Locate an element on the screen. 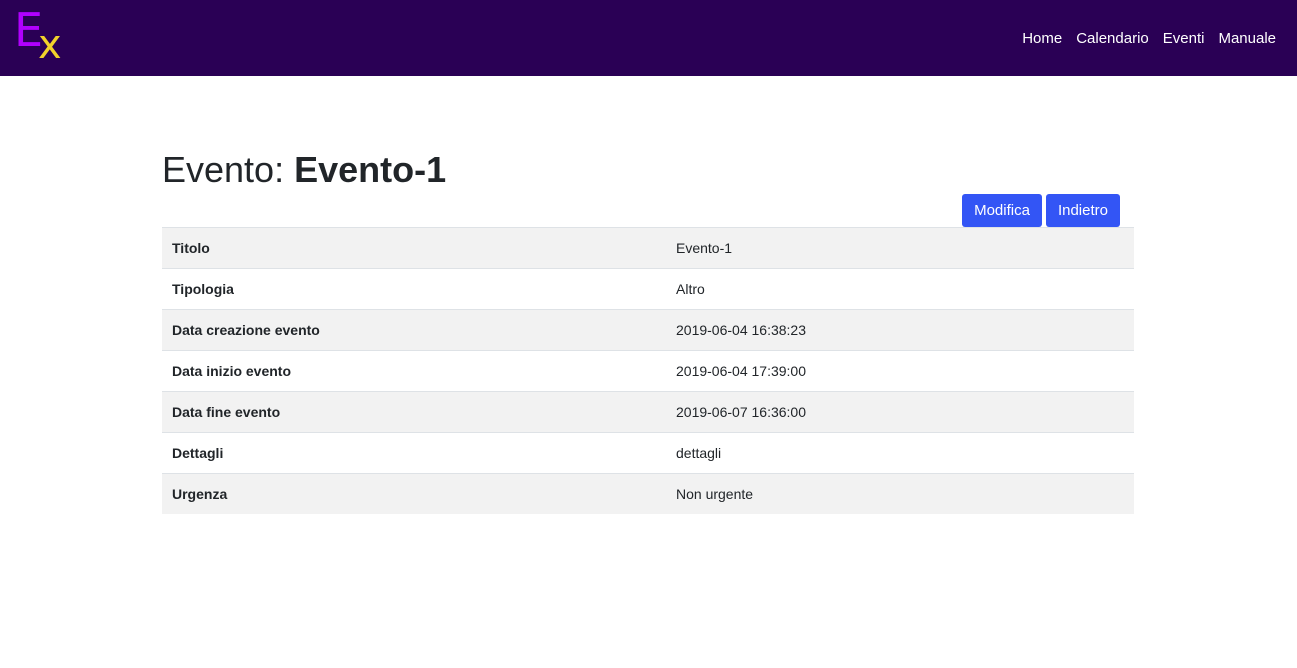  row-key: Dettagli is located at coordinates (414, 453).